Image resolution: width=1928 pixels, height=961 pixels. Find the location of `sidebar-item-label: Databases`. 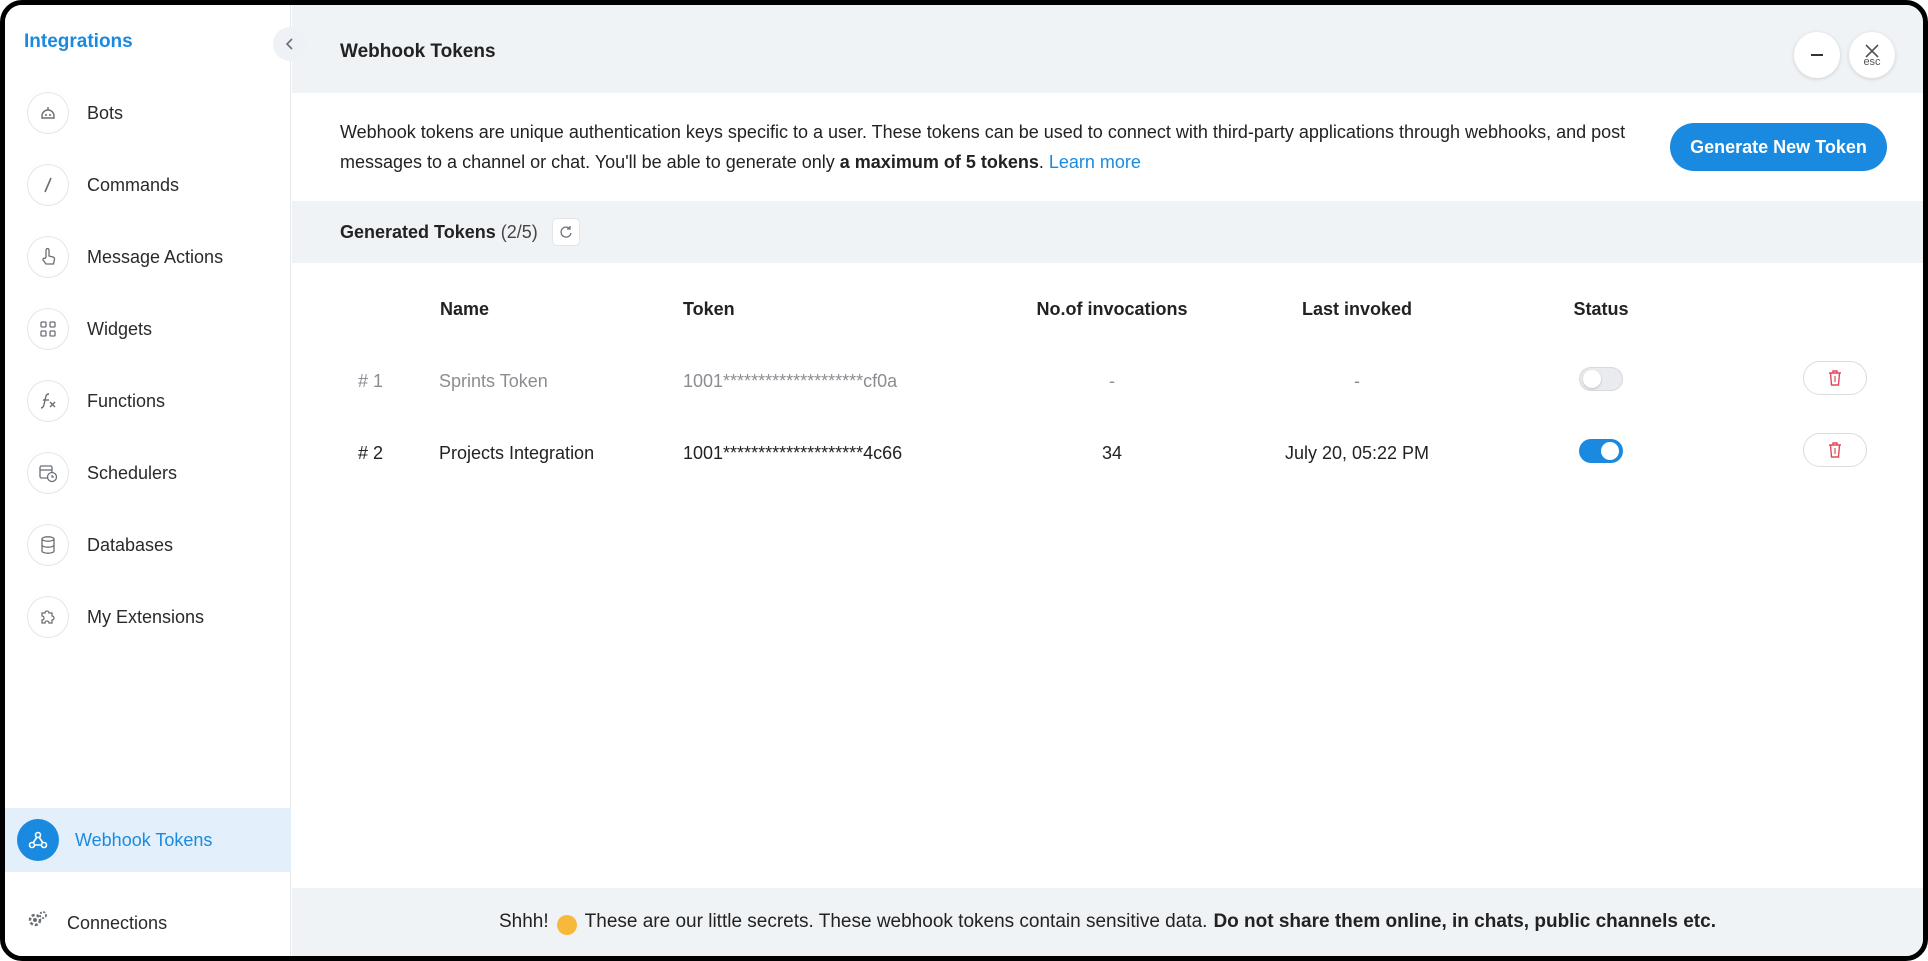

sidebar-item-label: Databases is located at coordinates (130, 544).